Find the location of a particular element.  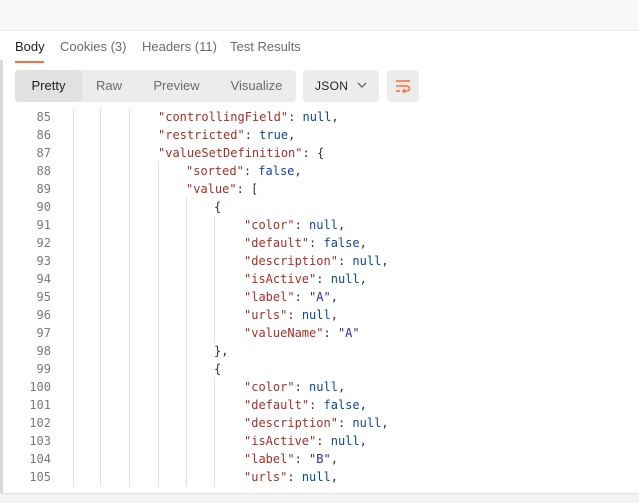

code-line: 95 "label": "A", is located at coordinates (319, 297).